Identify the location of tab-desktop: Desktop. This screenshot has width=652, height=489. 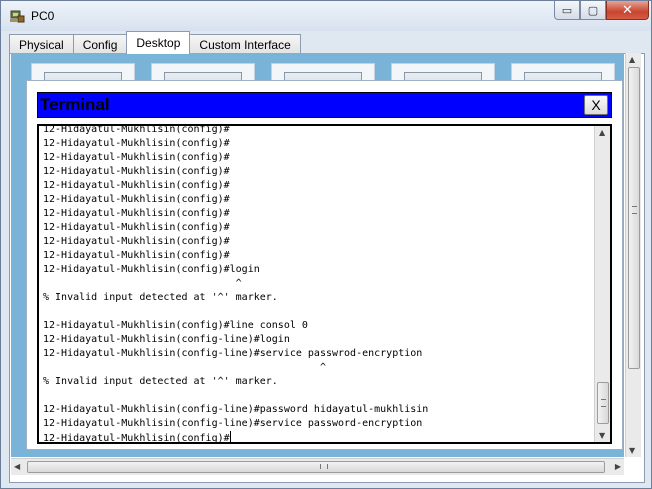
(158, 42).